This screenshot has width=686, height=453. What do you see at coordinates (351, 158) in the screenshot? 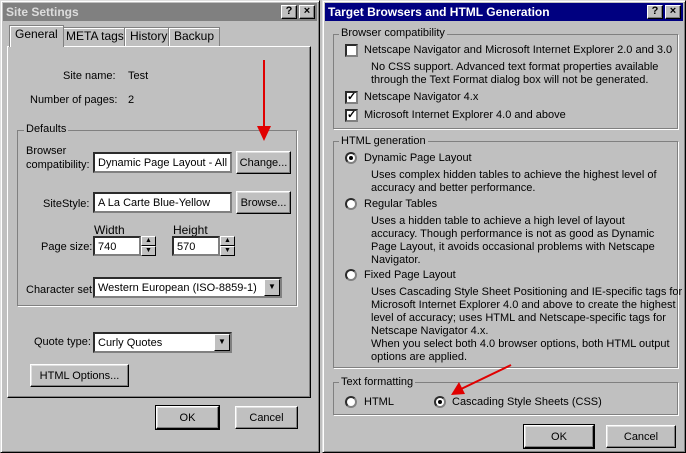
I see `dpl-radio` at bounding box center [351, 158].